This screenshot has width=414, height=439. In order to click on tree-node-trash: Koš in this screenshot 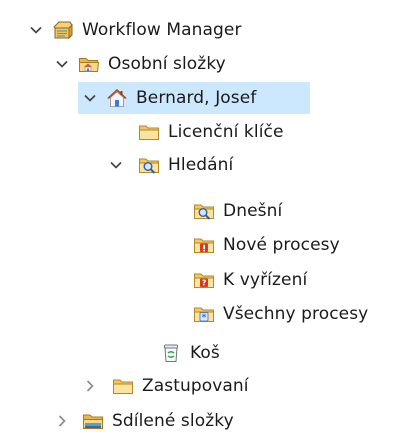, I will do `click(190, 353)`.